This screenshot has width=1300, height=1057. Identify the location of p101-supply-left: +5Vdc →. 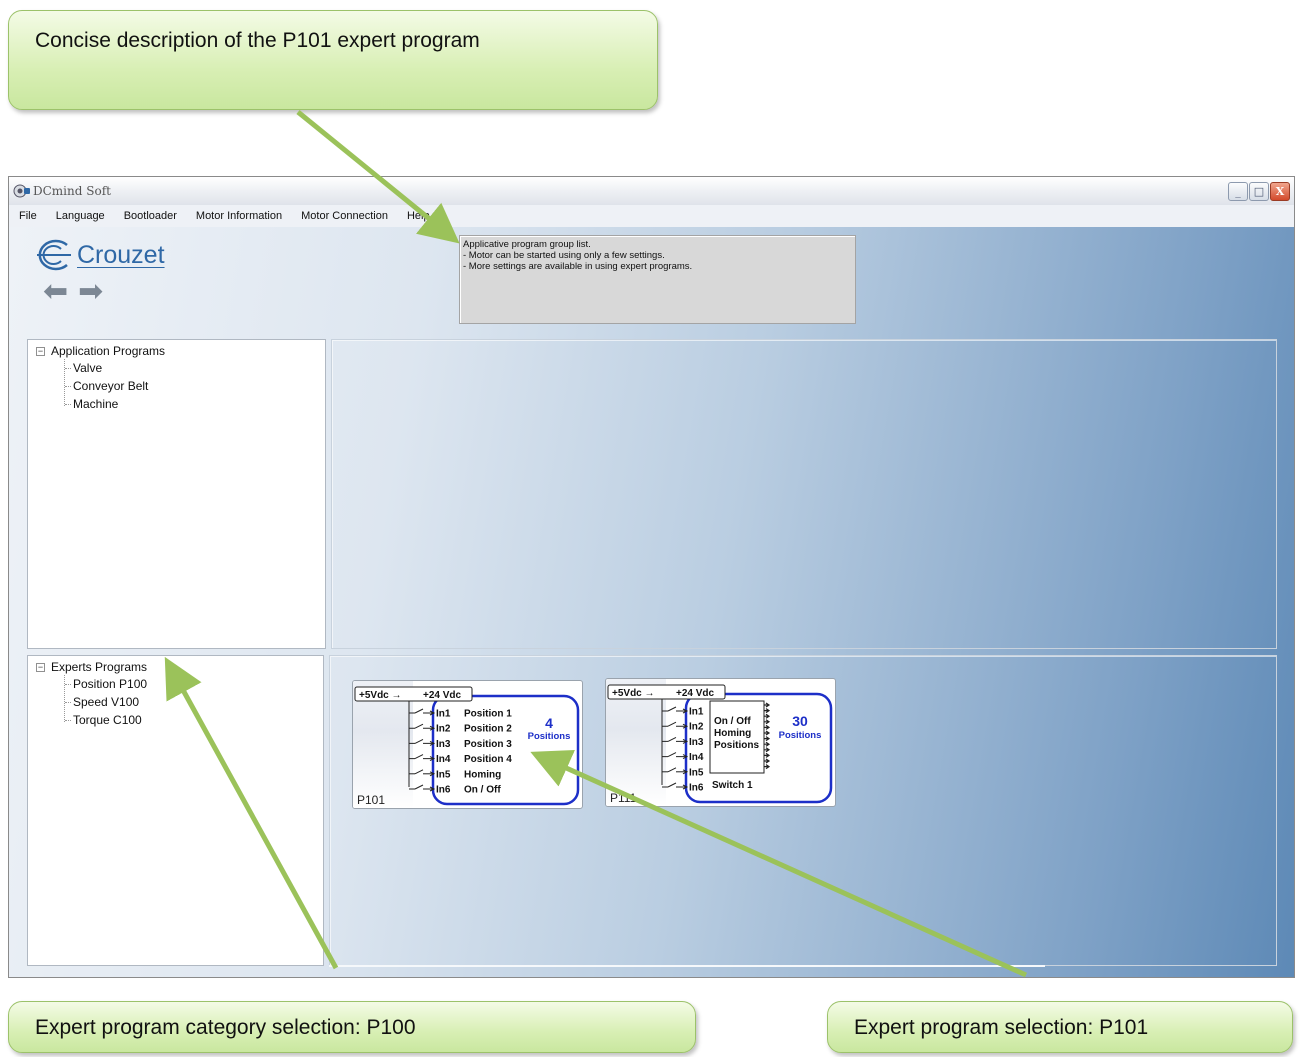
(380, 695).